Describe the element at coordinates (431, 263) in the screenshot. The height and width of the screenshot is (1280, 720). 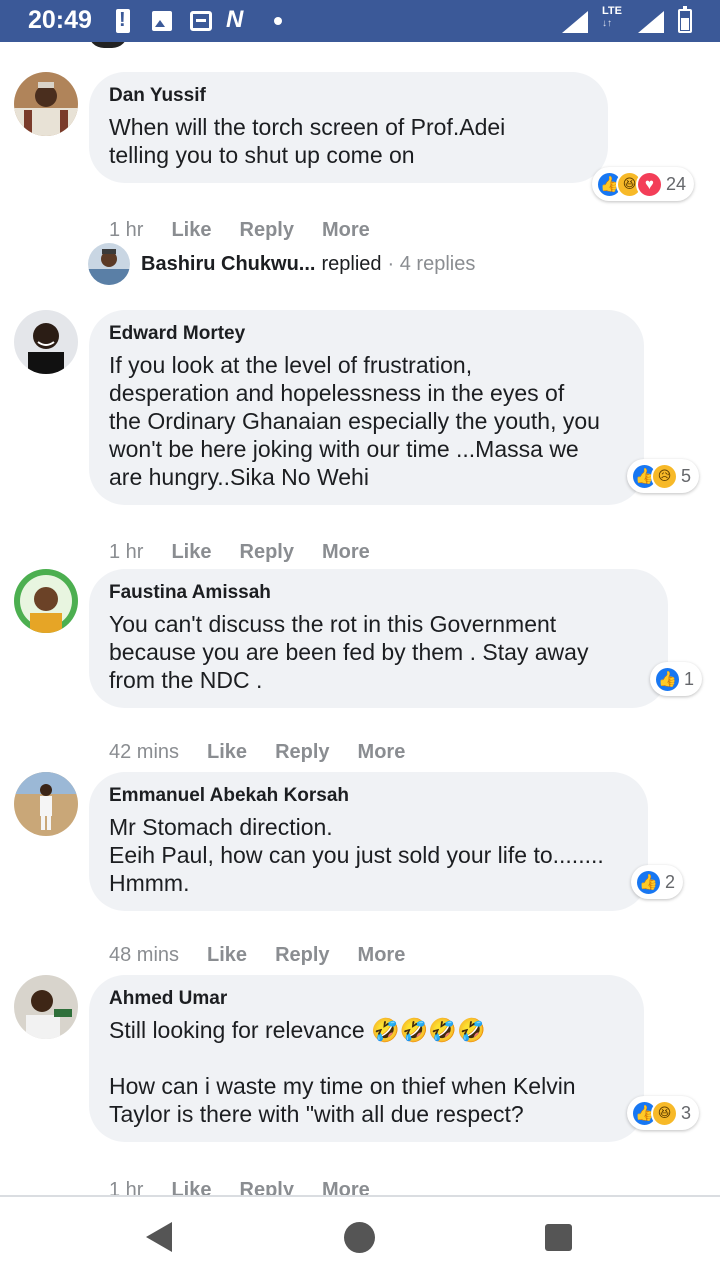
I see `reply-count: · 4 replies` at that location.